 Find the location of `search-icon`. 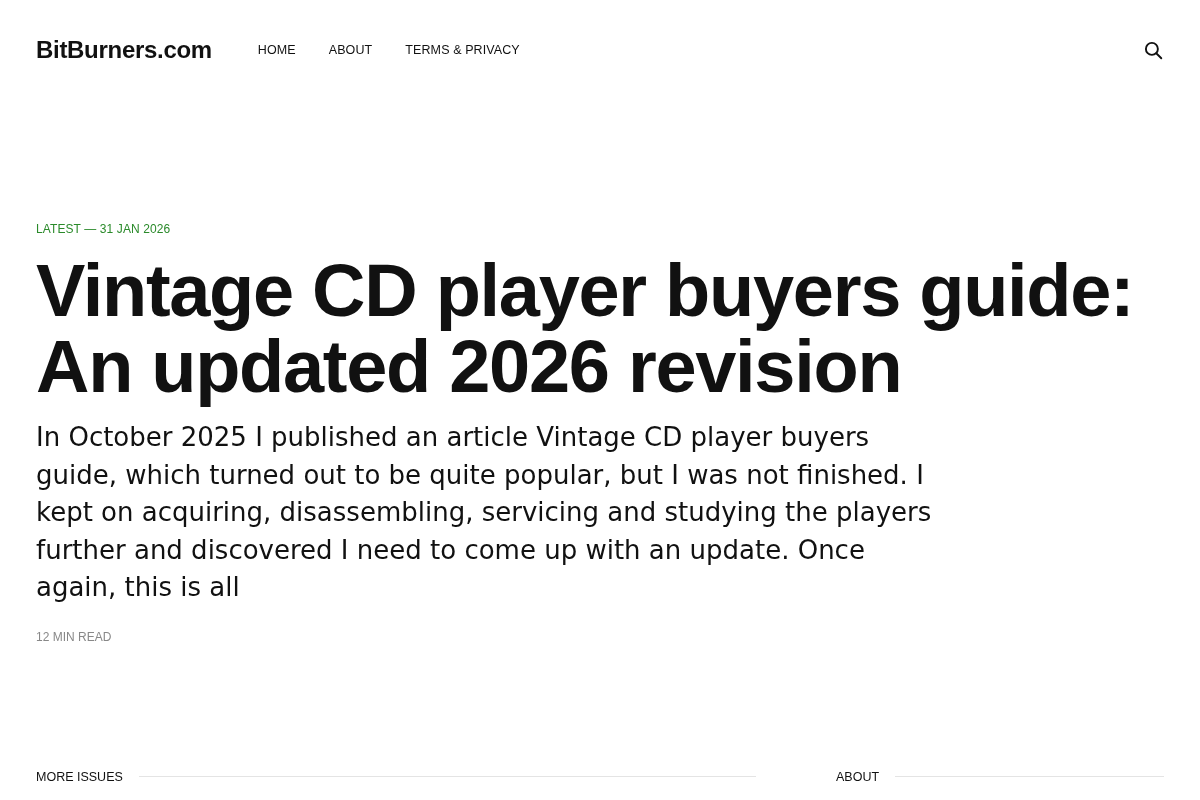

search-icon is located at coordinates (1153, 50).